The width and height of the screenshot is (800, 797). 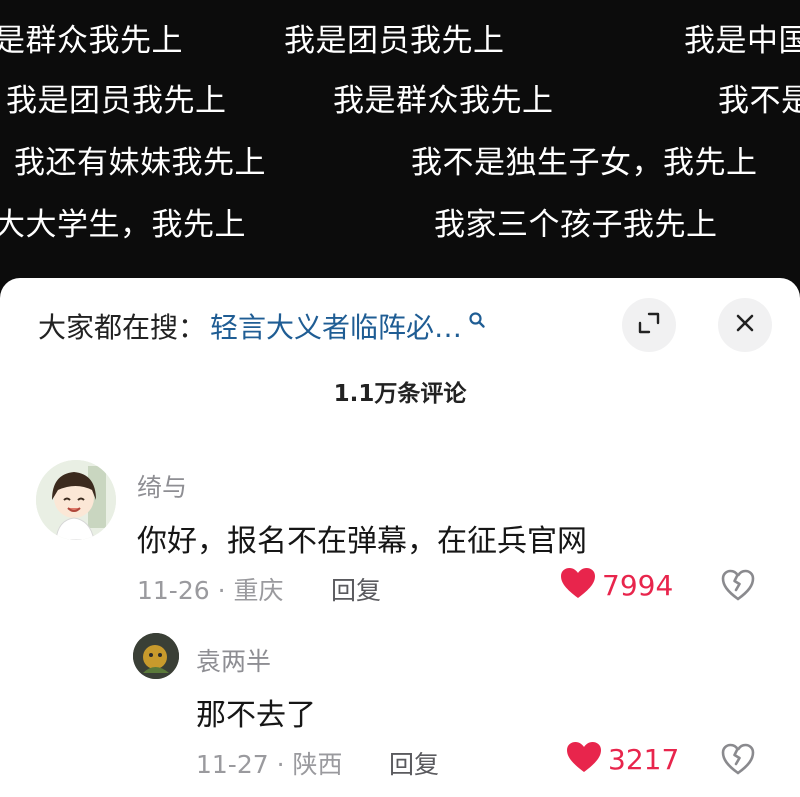 What do you see at coordinates (269, 764) in the screenshot?
I see `comment-meta: 11-27 · 陕西` at bounding box center [269, 764].